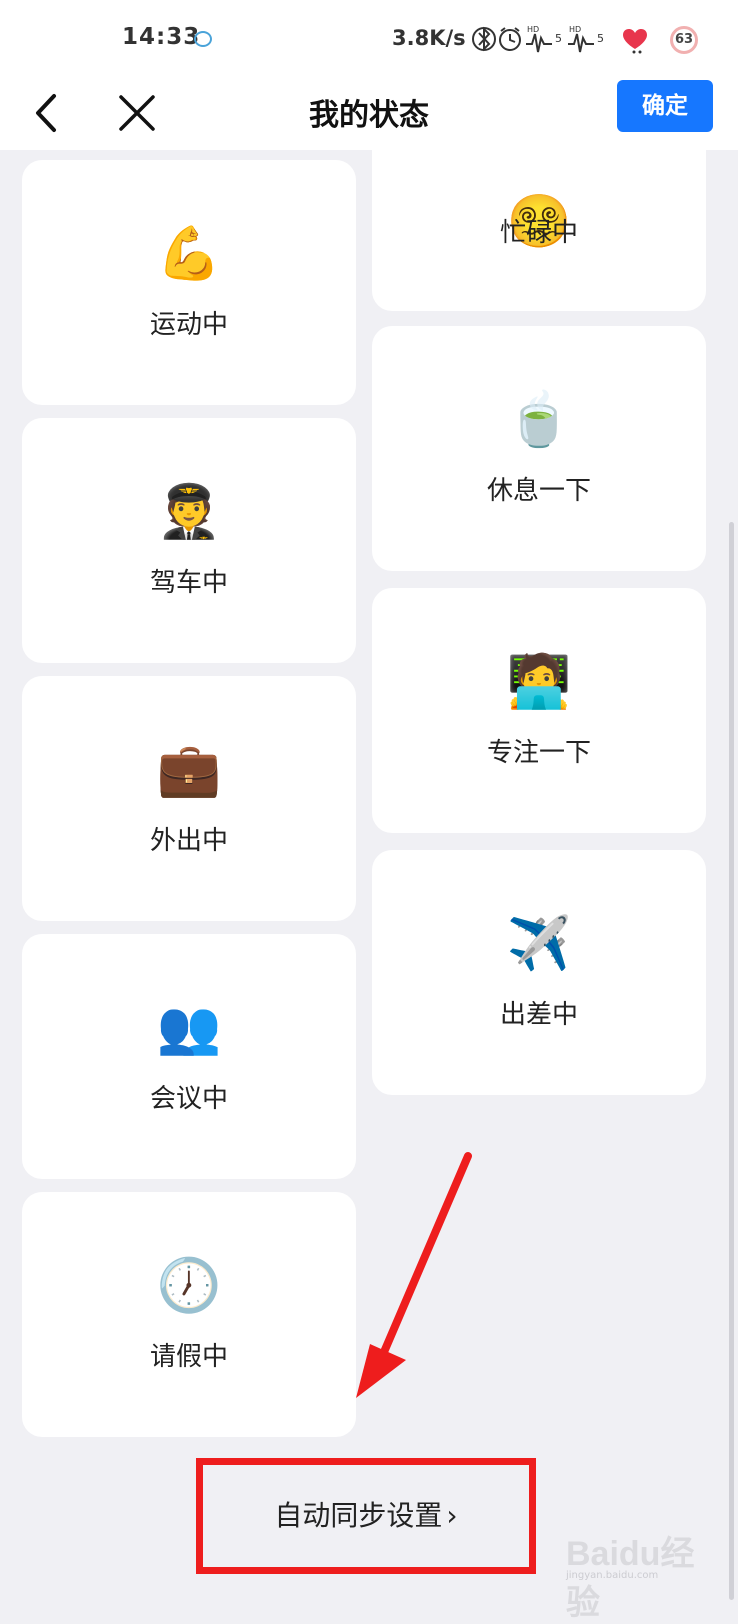 The image size is (738, 1624). Describe the element at coordinates (189, 1028) in the screenshot. I see `people-meeting-icon: 👥` at that location.